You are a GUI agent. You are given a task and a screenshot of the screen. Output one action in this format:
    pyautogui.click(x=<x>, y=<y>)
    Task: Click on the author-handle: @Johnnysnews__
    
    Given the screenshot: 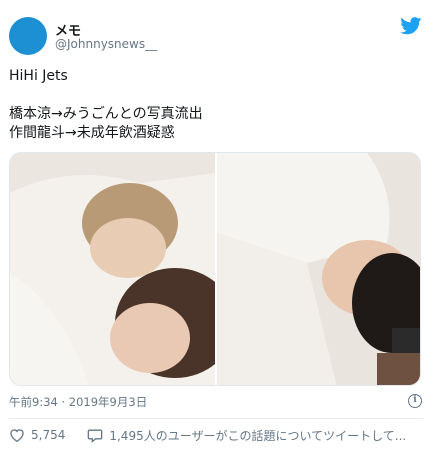 What is the action you would take?
    pyautogui.click(x=106, y=44)
    